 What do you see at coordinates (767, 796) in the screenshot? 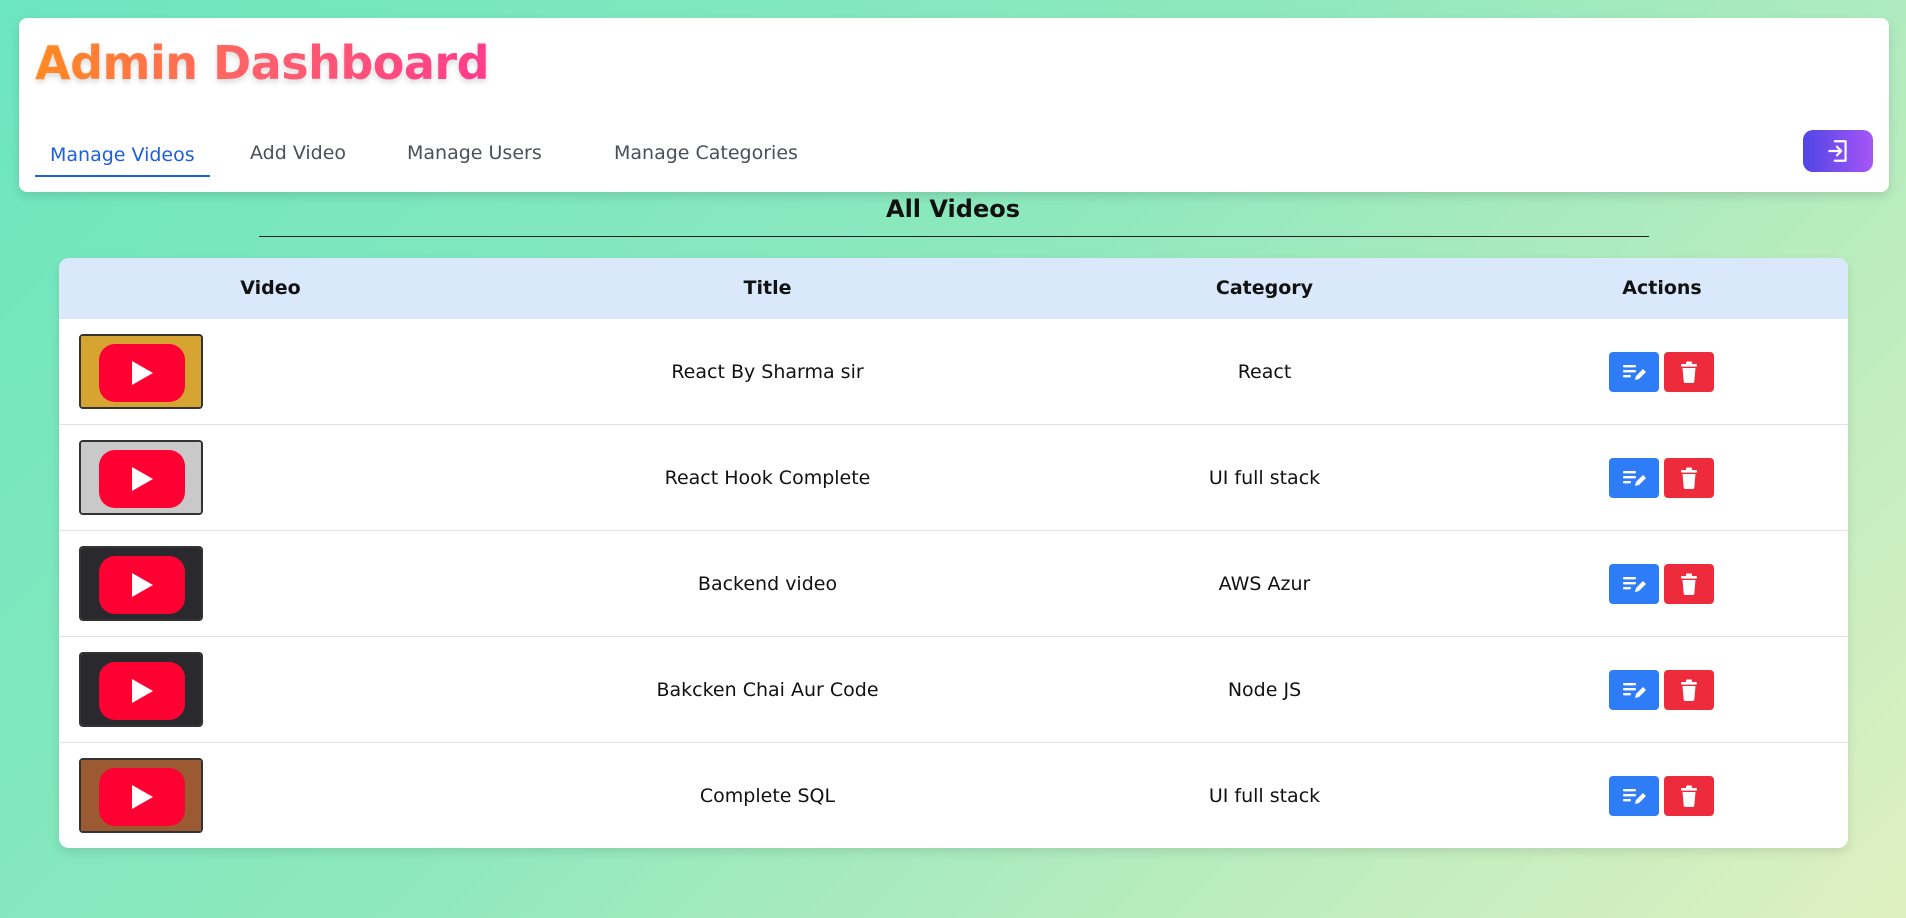
I see `video-title: Complete SQL` at bounding box center [767, 796].